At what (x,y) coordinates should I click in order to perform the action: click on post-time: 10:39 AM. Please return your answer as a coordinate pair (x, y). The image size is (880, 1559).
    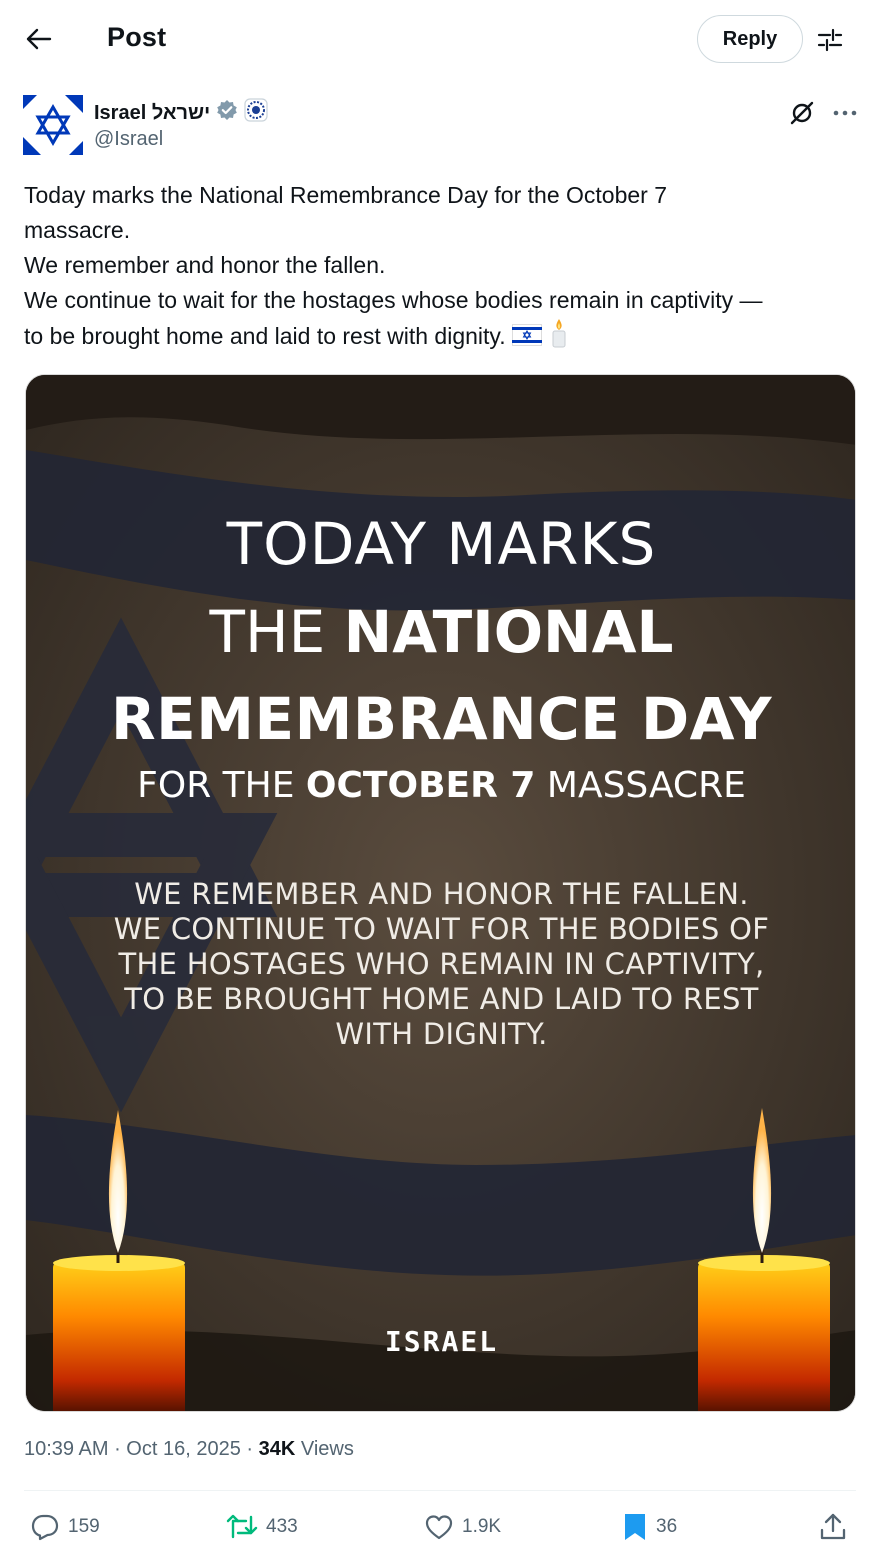
    Looking at the image, I should click on (66, 1449).